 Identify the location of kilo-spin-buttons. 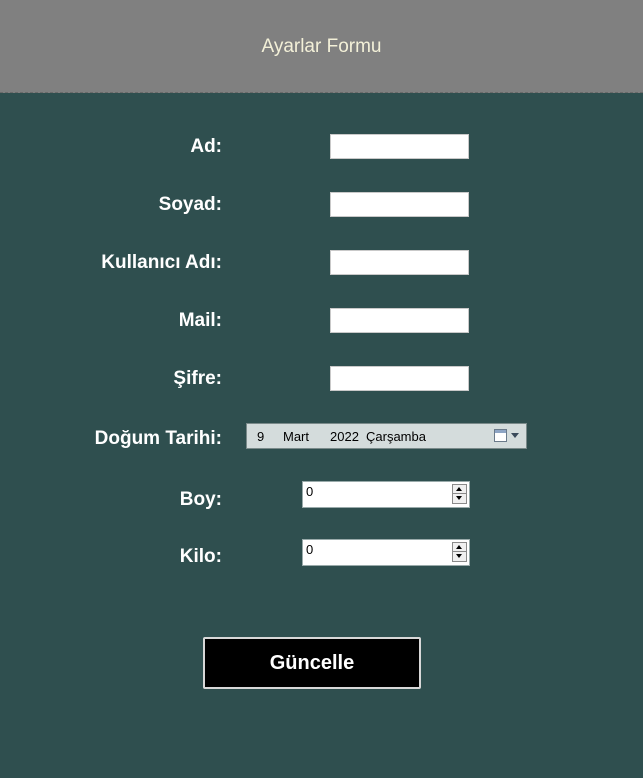
(459, 552).